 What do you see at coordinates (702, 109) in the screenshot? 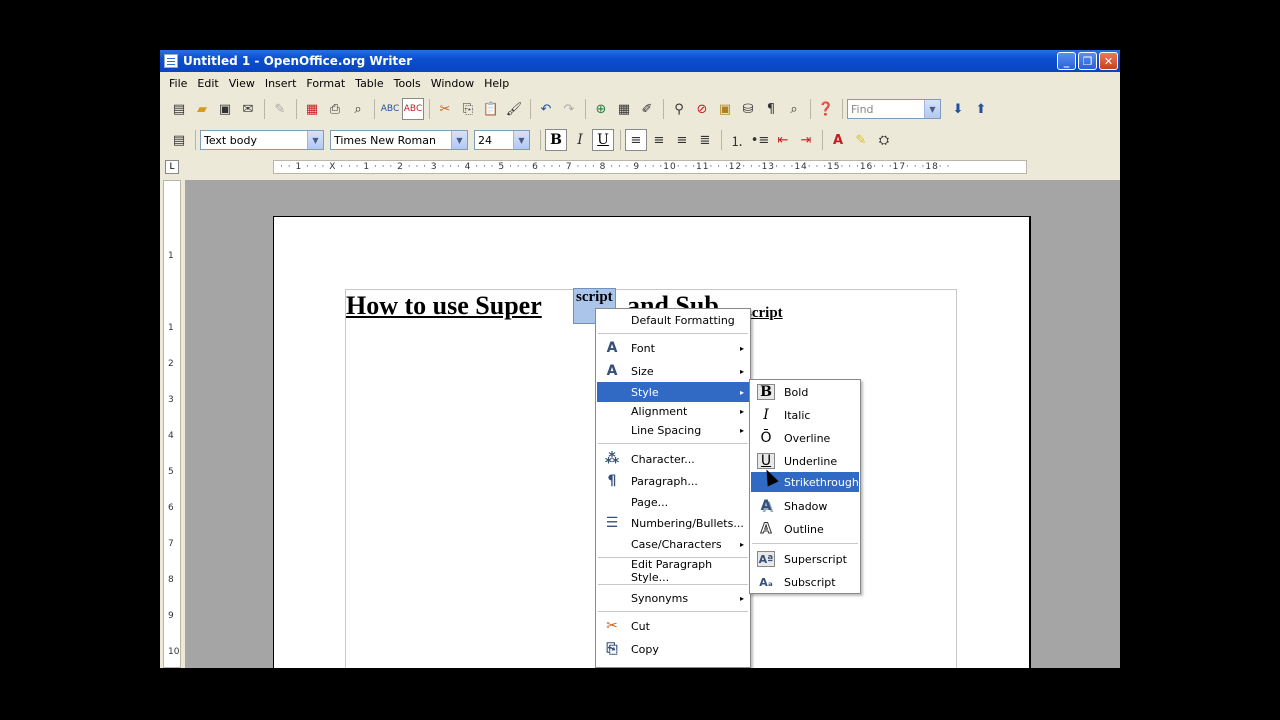
I see `navigator-icon: ⊘` at bounding box center [702, 109].